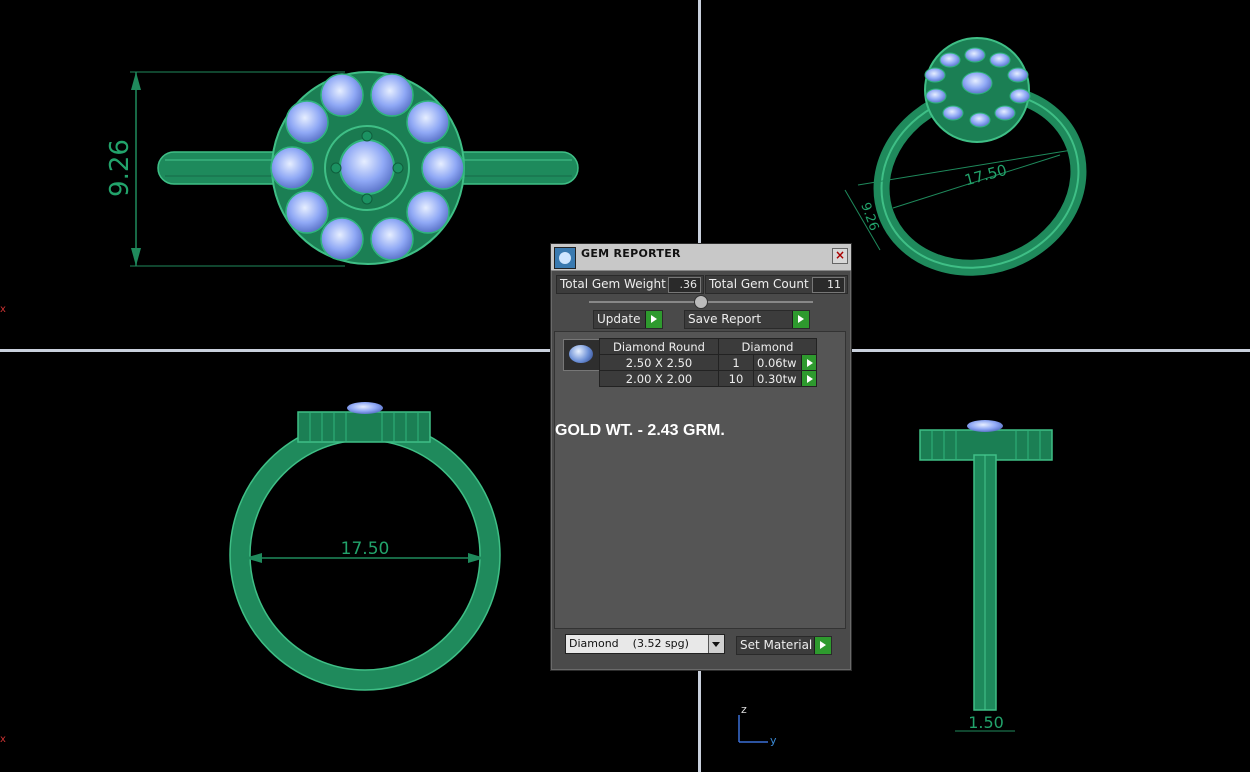  I want to click on gem-weight-cell: 0.06tw, so click(785, 362).